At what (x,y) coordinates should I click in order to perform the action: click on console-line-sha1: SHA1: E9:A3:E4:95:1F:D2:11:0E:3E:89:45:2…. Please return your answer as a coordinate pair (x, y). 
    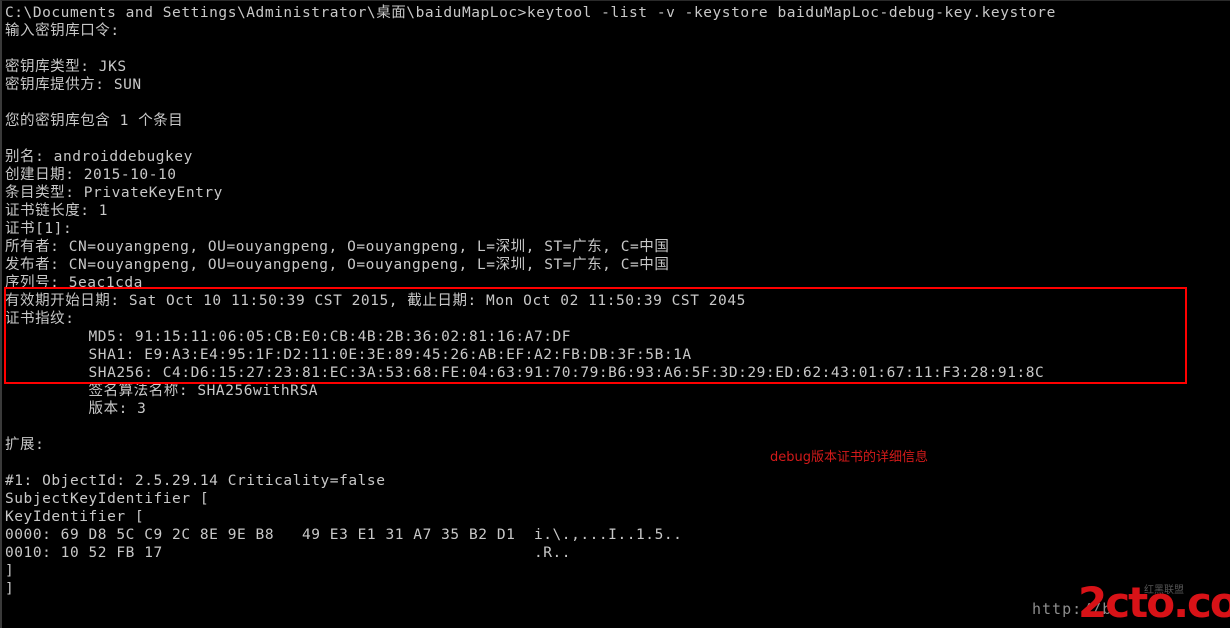
    Looking at the image, I should click on (348, 355).